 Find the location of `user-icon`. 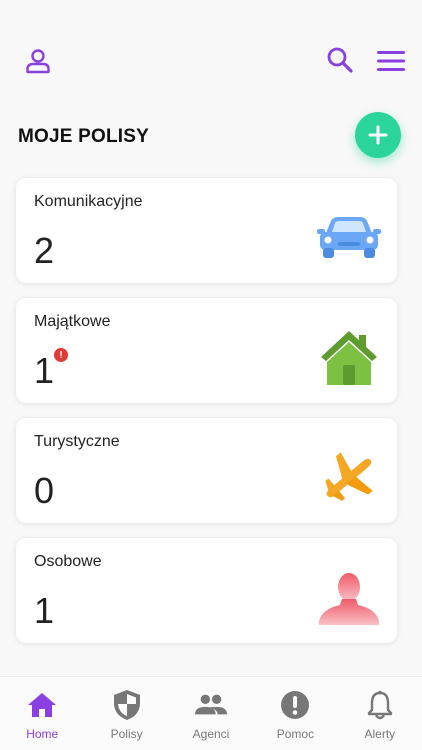

user-icon is located at coordinates (38, 61).